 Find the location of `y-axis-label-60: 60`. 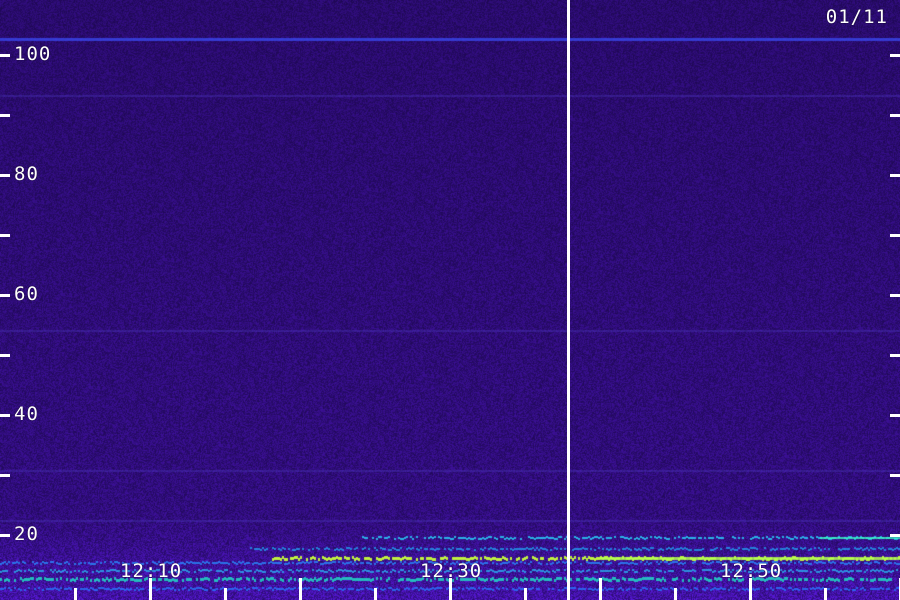

y-axis-label-60: 60 is located at coordinates (26, 294).